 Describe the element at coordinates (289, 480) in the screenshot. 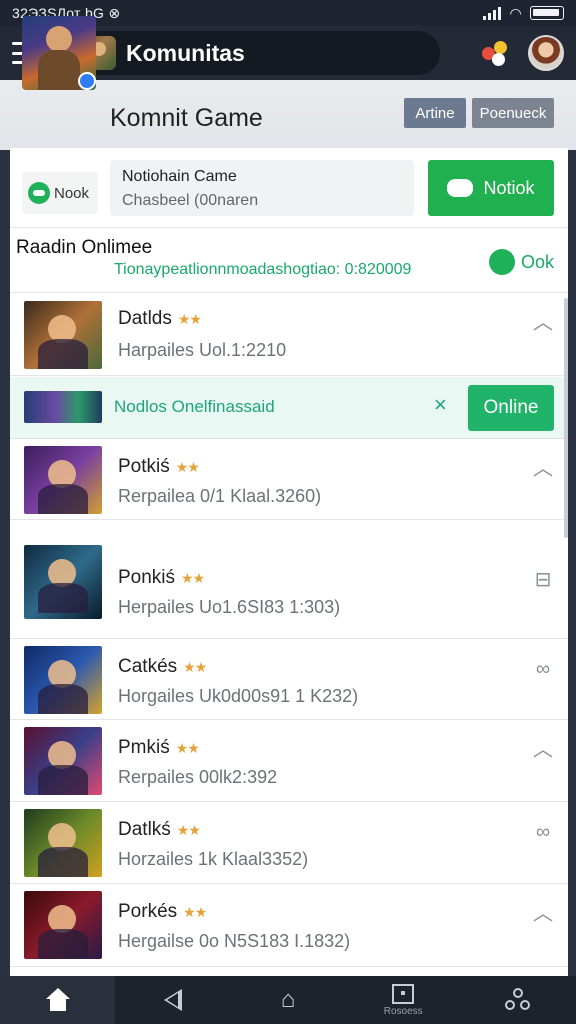

I see `game-row: Potkiś ★★ Rerpailea 0/1 Klaal.3260) ︿` at that location.